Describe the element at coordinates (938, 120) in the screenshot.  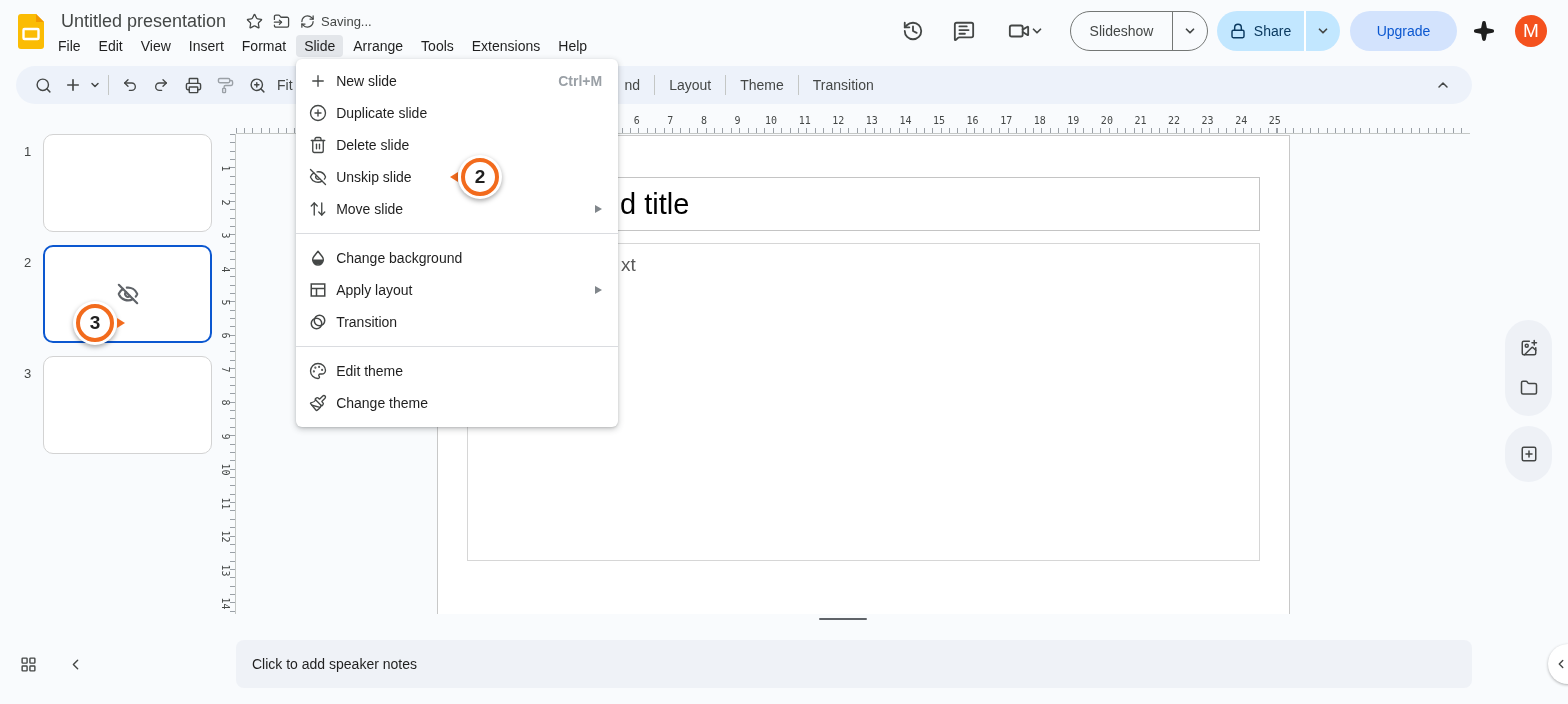
I see `ruler-number: 15` at that location.